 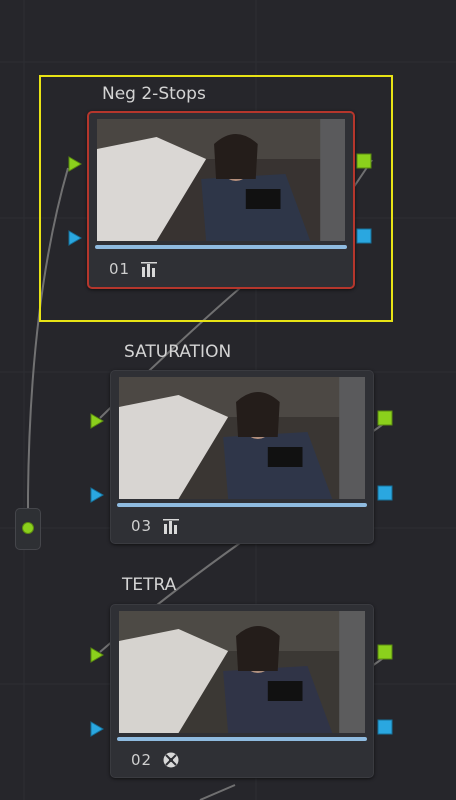 I want to click on node-02-title: TETRA, so click(x=149, y=585).